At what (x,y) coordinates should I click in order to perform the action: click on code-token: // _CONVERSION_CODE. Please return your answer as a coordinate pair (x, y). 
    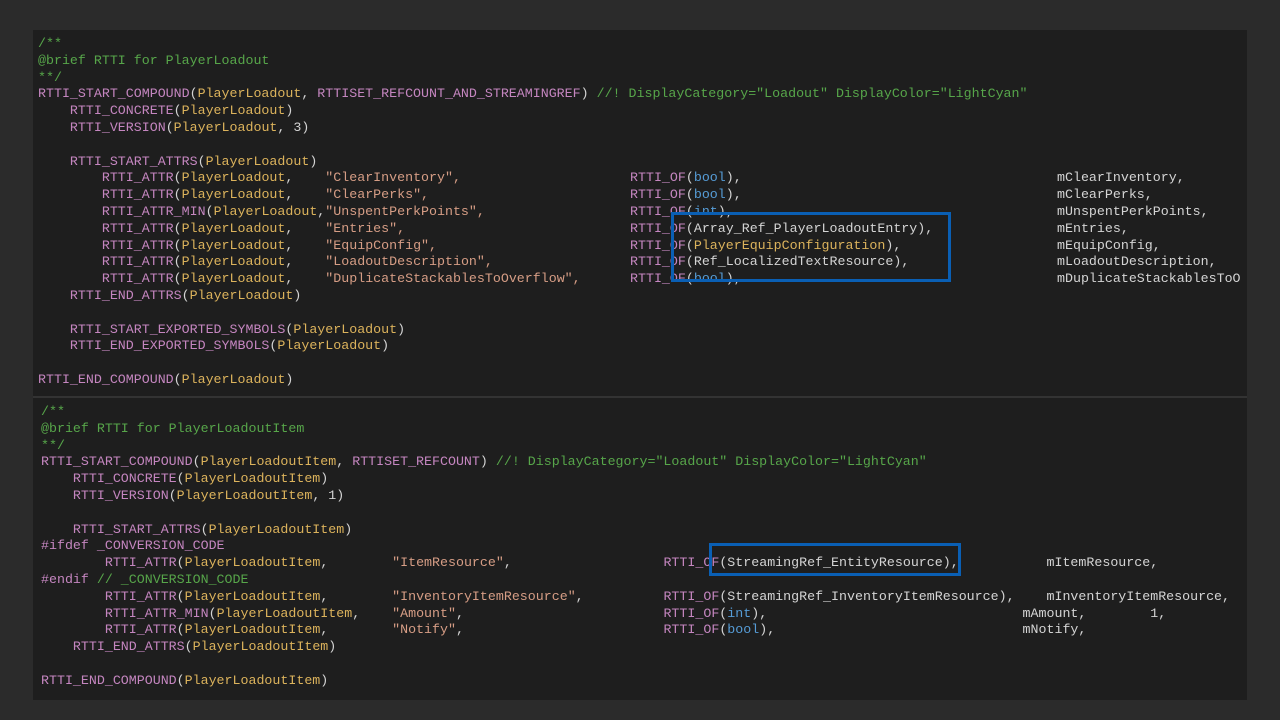
    Looking at the image, I should click on (172, 579).